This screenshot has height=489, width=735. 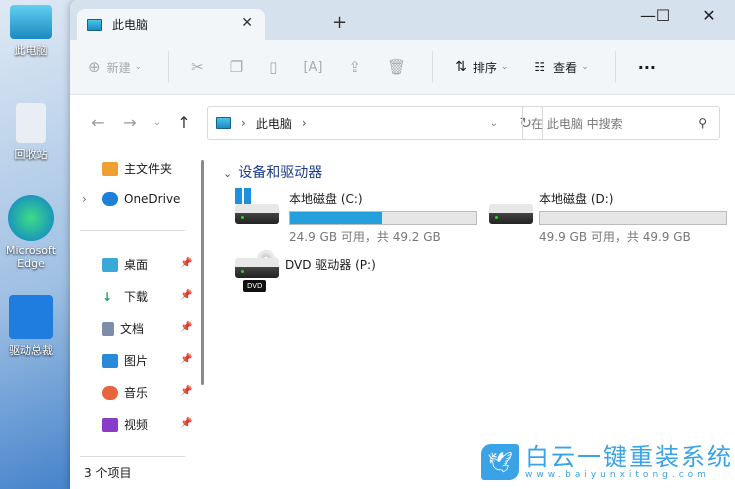 I want to click on group-header: ⌄ 设备和驱动器, so click(x=272, y=172).